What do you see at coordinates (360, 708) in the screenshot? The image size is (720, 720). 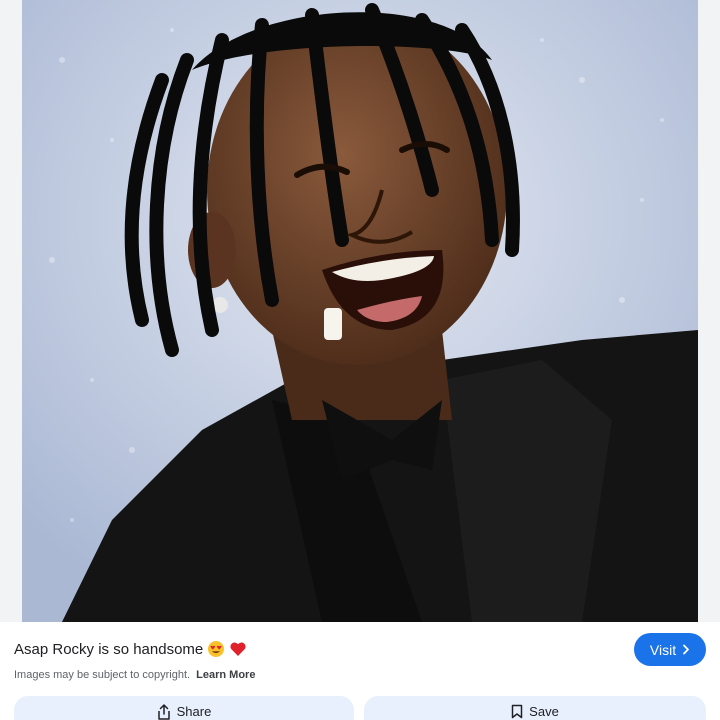 I see `action-bar: Share Save` at bounding box center [360, 708].